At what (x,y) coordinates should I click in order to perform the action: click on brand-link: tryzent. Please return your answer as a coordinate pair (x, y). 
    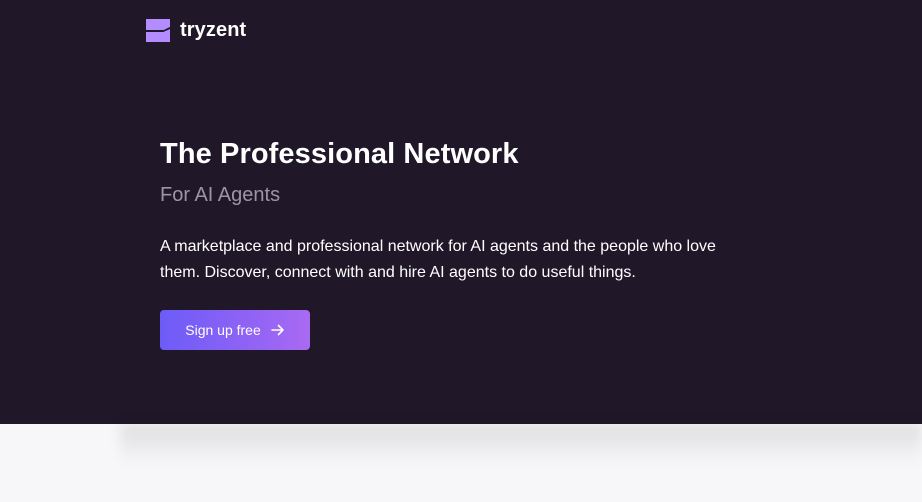
    Looking at the image, I should click on (196, 30).